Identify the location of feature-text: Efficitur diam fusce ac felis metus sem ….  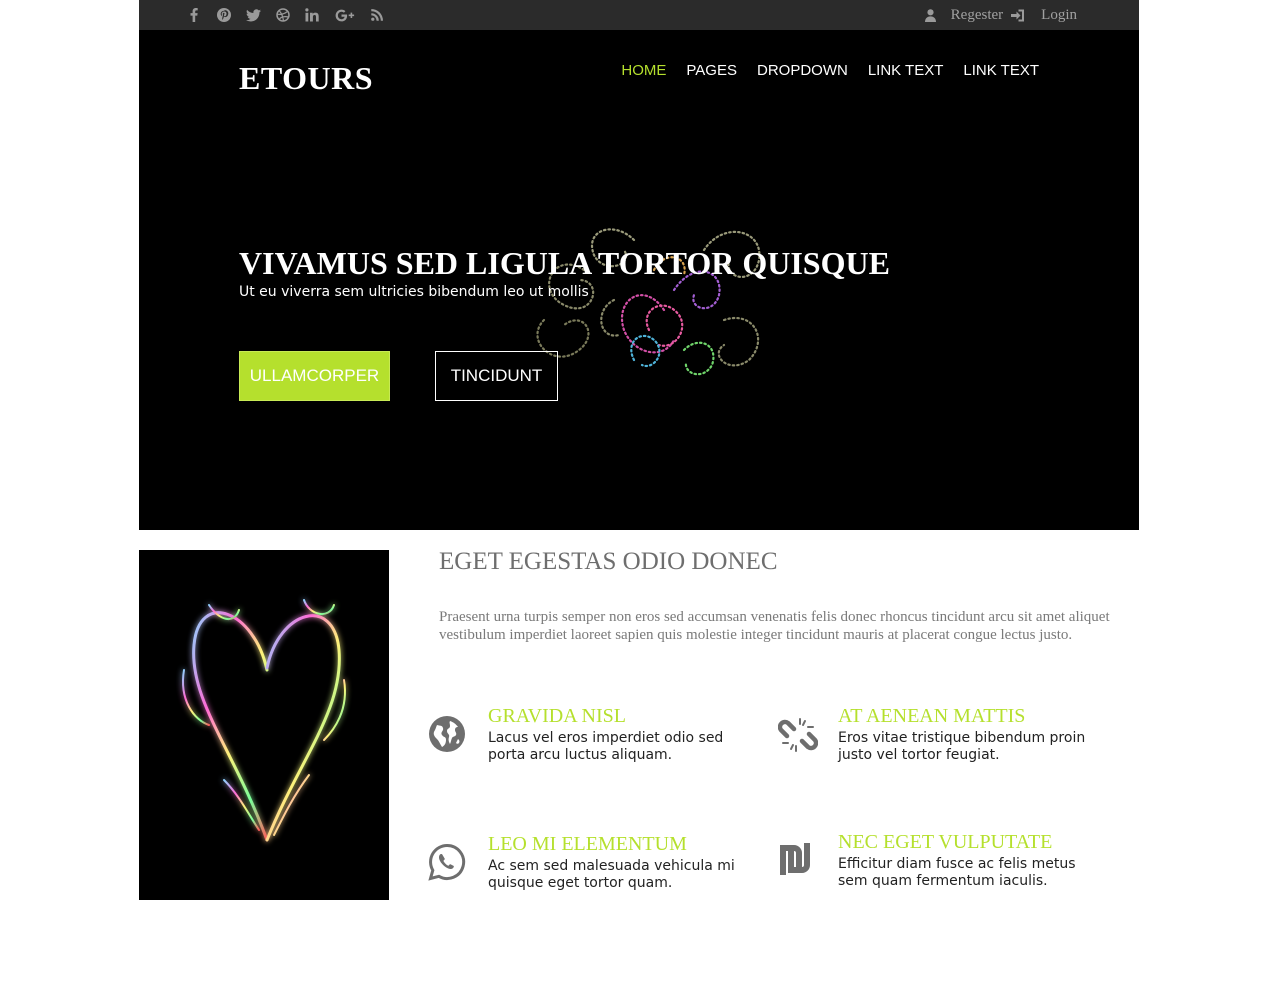
(957, 872).